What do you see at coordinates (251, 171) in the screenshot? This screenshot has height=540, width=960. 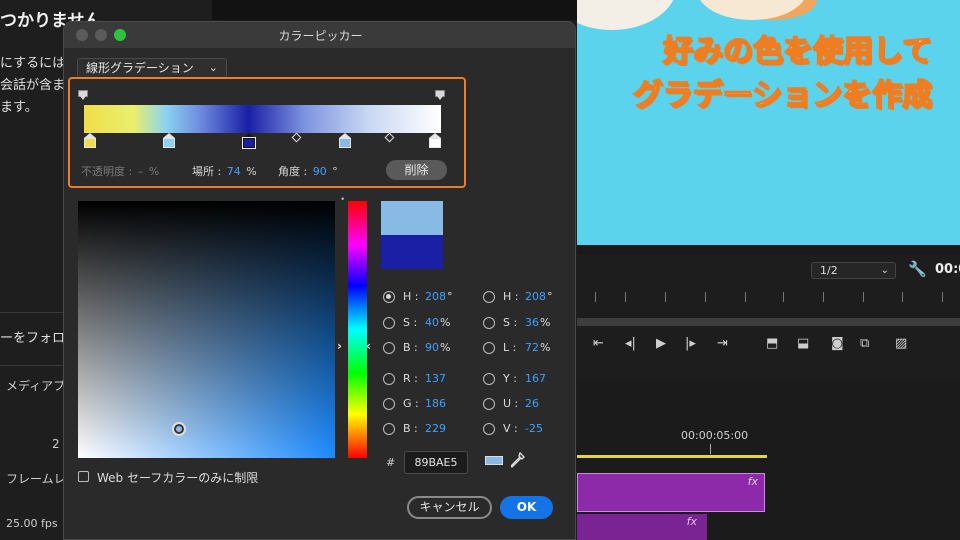 I see `location-unit: %` at bounding box center [251, 171].